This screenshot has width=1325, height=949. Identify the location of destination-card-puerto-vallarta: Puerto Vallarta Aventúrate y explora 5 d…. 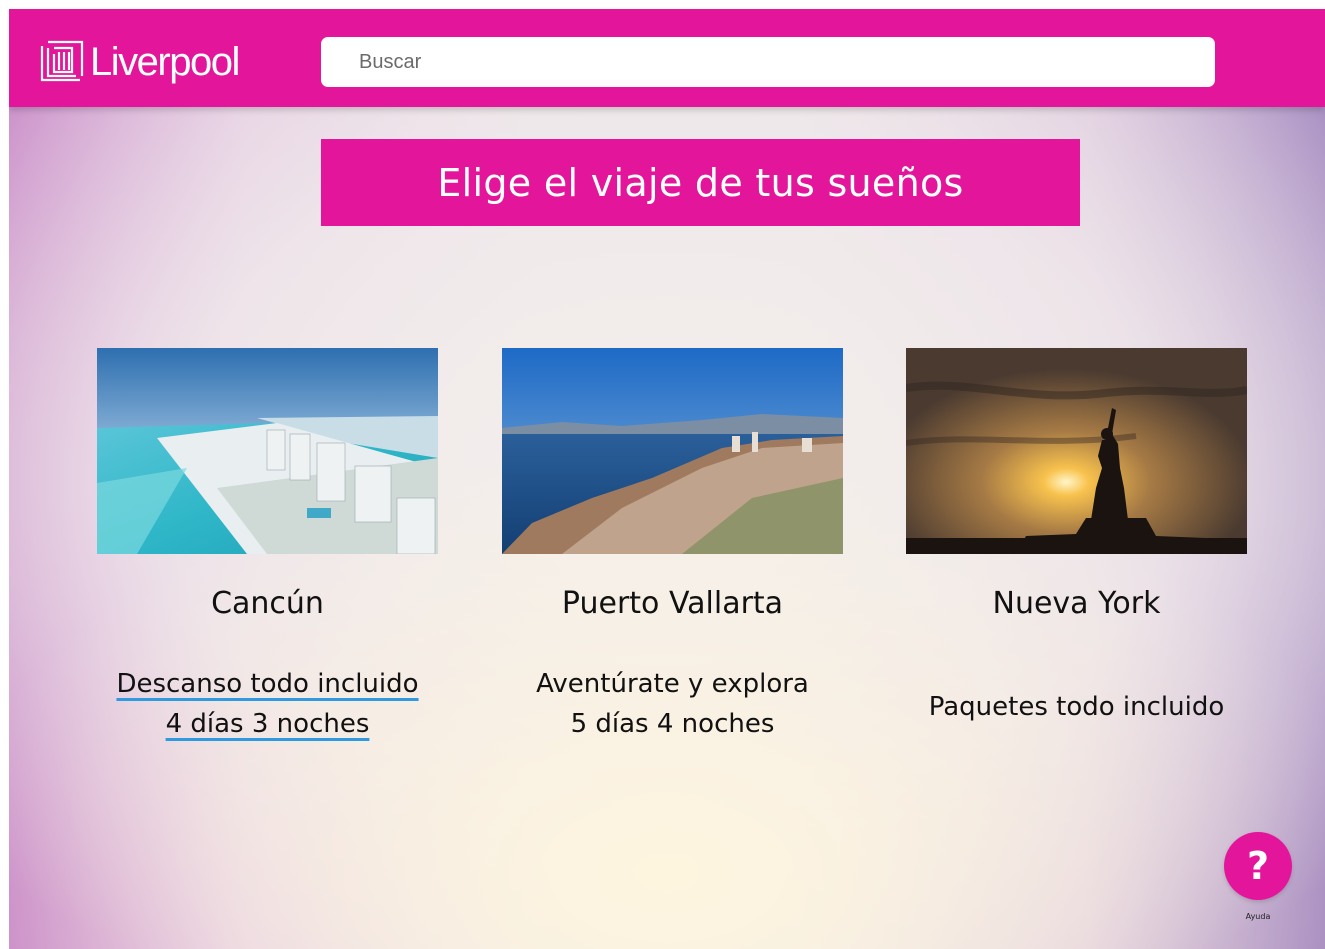
(672, 543).